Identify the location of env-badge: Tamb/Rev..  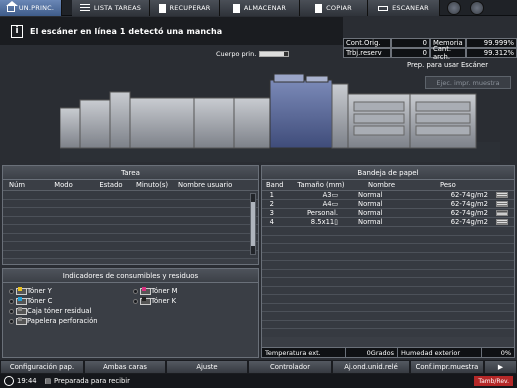
(493, 381).